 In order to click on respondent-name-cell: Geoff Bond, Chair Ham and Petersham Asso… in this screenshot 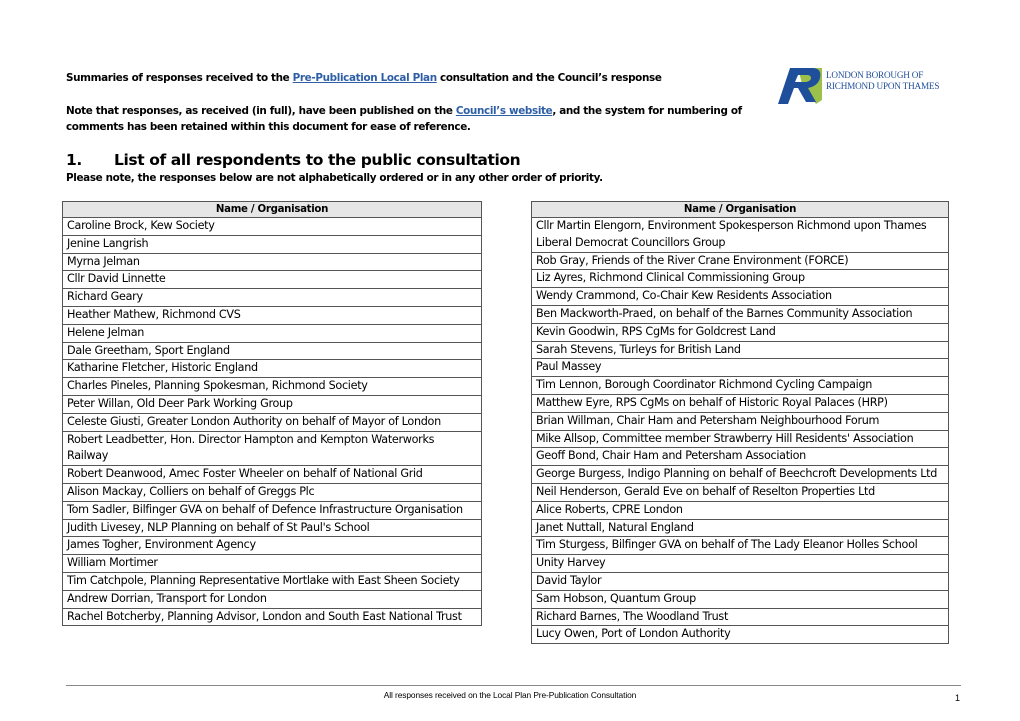, I will do `click(740, 457)`.